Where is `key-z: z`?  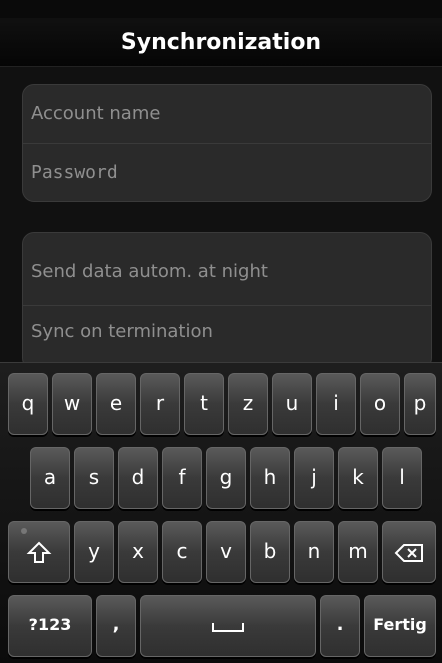 key-z: z is located at coordinates (248, 404).